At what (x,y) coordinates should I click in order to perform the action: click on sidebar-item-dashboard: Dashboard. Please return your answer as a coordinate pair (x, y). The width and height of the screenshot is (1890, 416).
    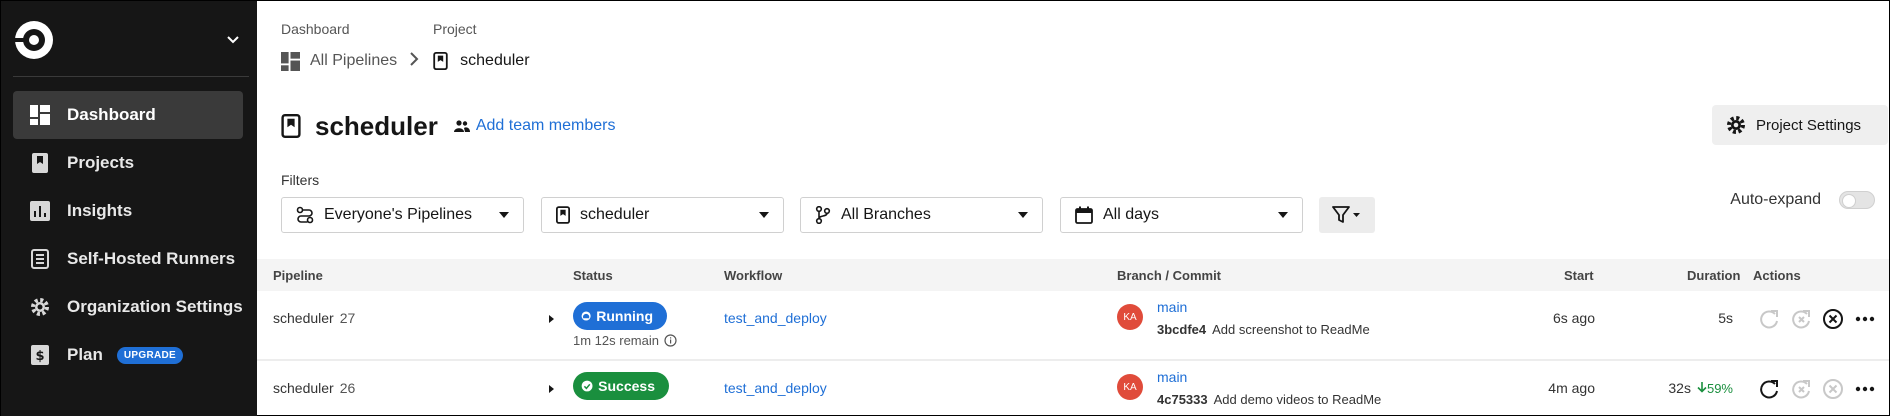
    Looking at the image, I should click on (128, 115).